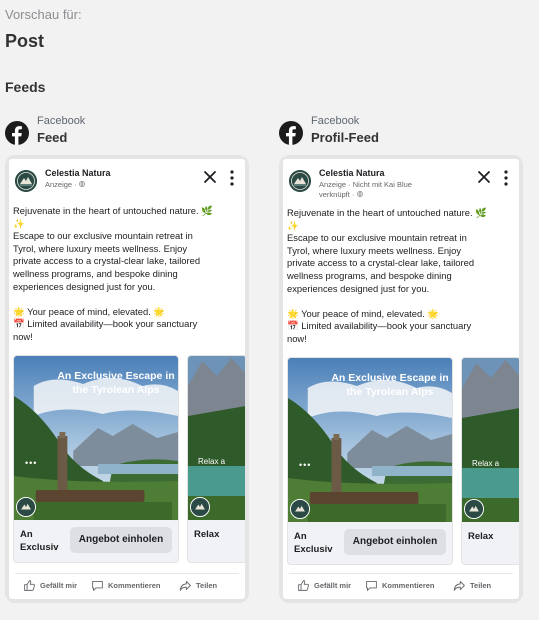  I want to click on card-footer: An Exclusiv Angebot einholen, so click(370, 543).